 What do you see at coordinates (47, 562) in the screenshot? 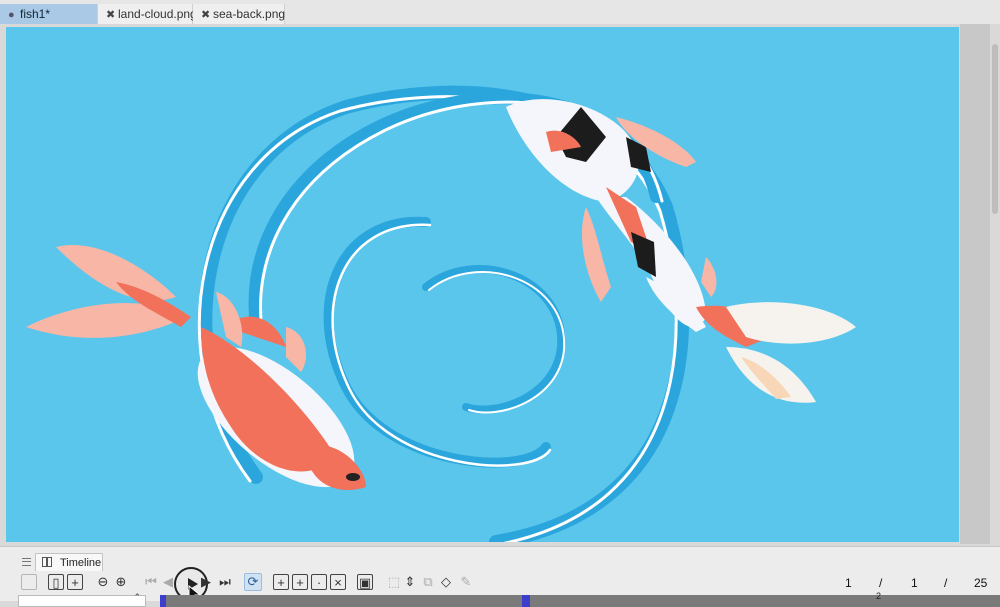
I see `timeline-icon` at bounding box center [47, 562].